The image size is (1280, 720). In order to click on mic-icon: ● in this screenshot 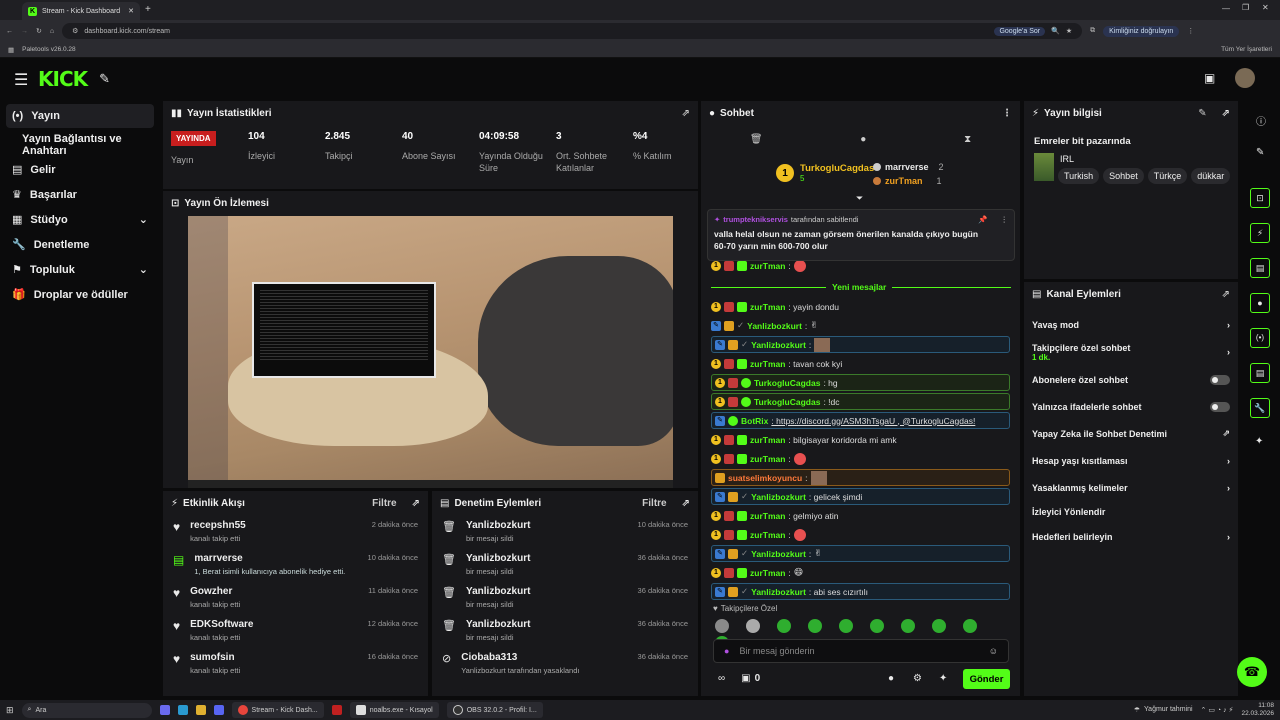, I will do `click(726, 651)`.